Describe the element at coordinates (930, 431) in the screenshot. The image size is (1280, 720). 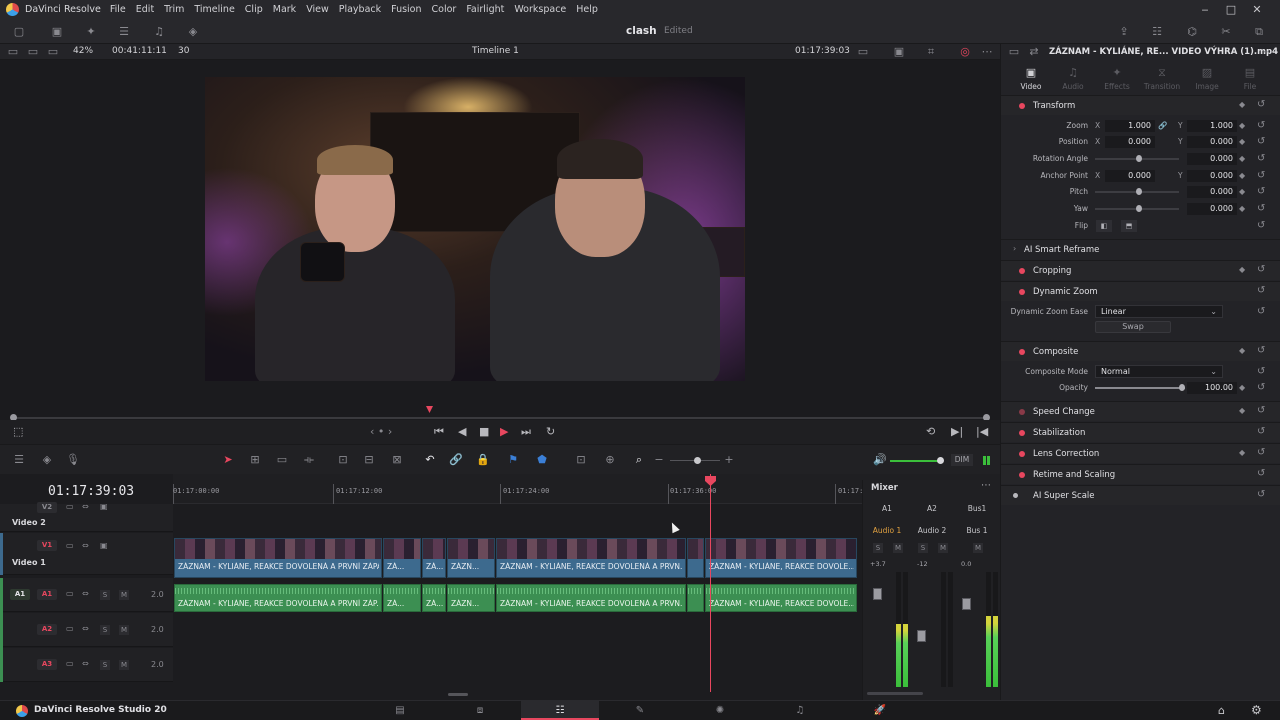
I see `match-frame-icon: ⟲` at that location.